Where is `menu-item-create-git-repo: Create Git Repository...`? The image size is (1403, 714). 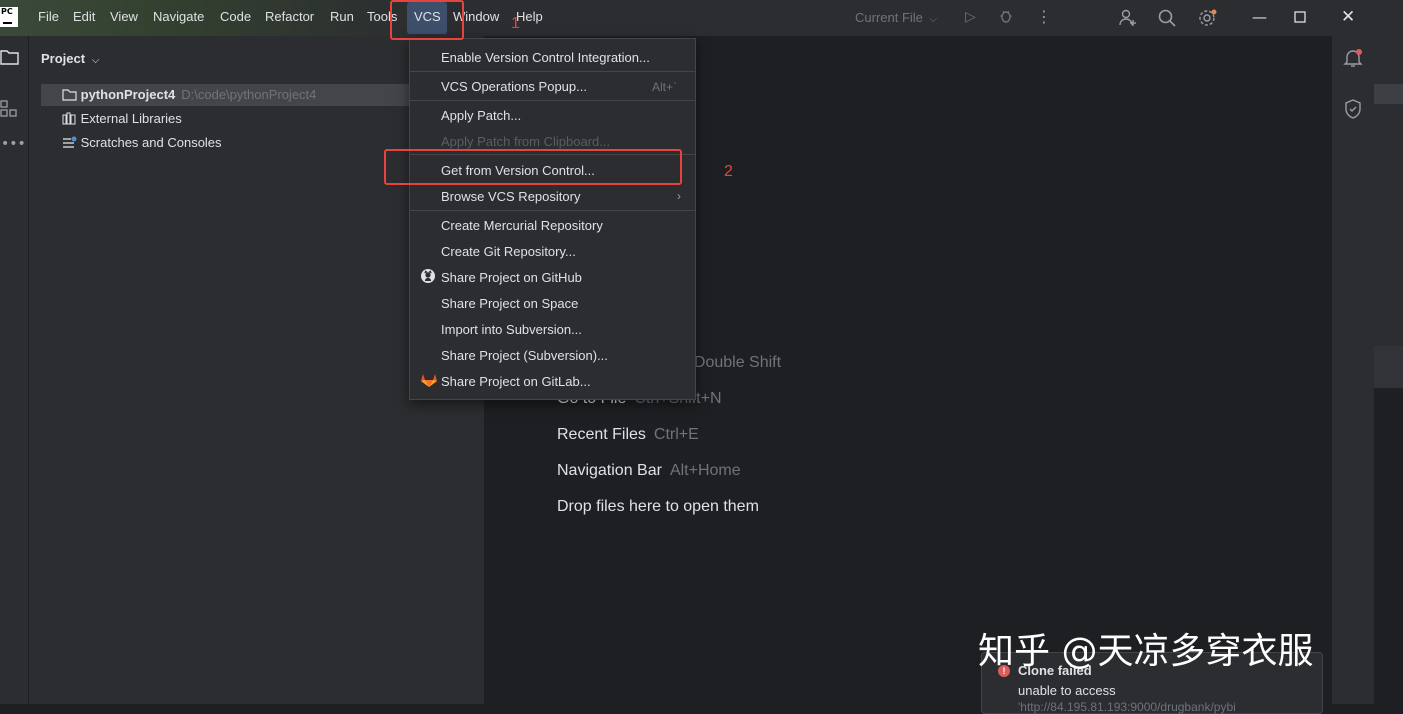 menu-item-create-git-repo: Create Git Repository... is located at coordinates (508, 251).